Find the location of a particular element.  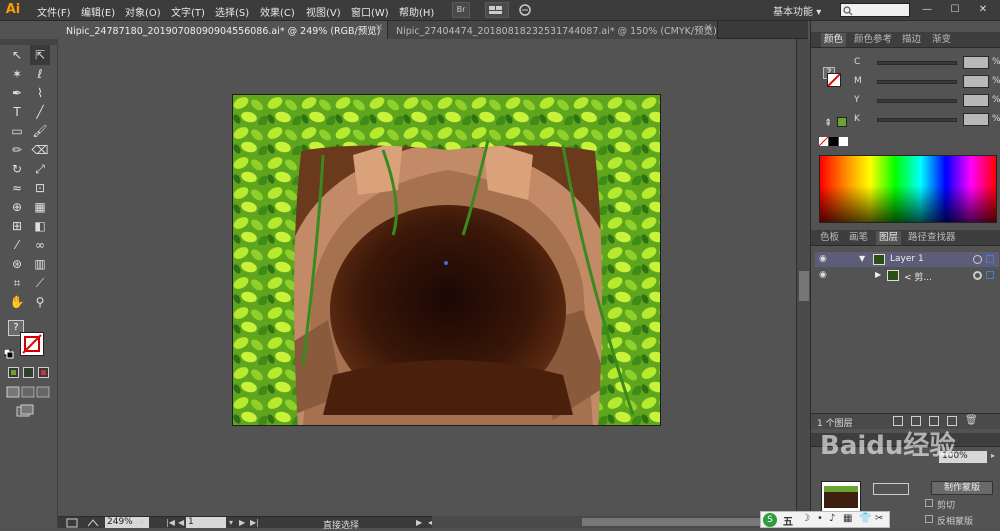

expand-layer-icon: ▼ is located at coordinates (862, 258).